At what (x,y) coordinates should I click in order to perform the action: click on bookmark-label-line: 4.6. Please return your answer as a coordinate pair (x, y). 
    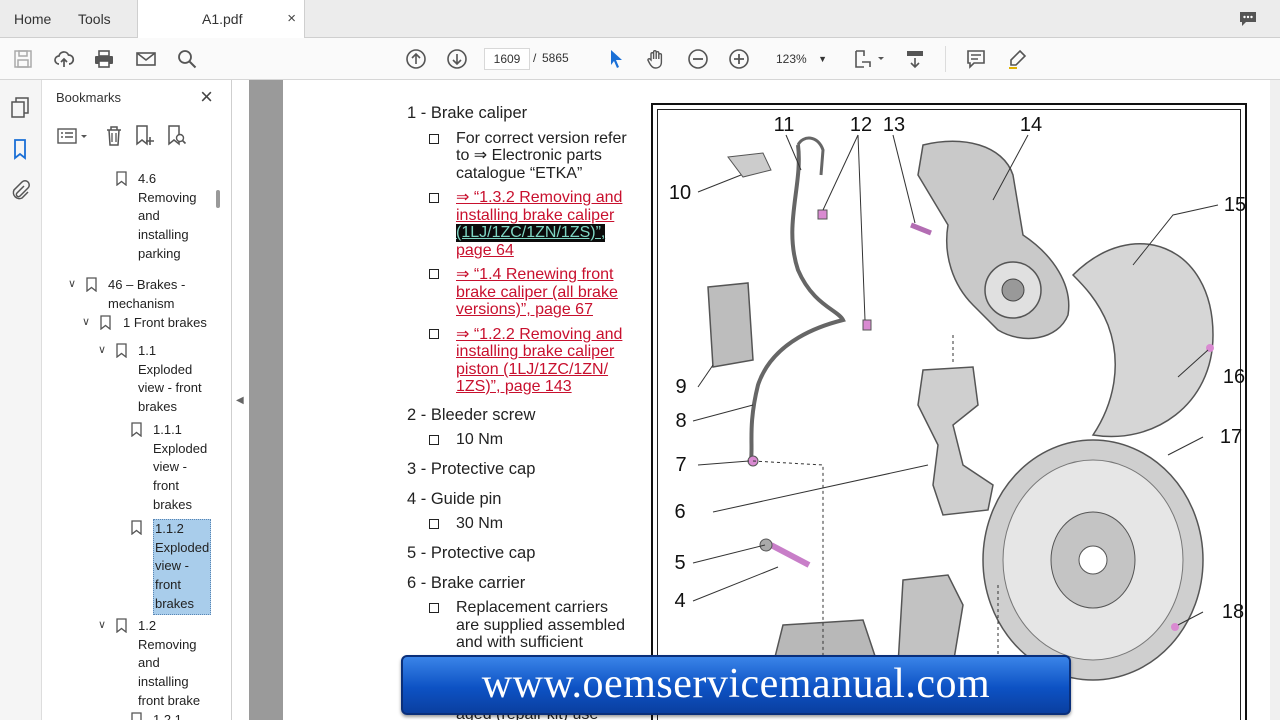
    Looking at the image, I should click on (147, 178).